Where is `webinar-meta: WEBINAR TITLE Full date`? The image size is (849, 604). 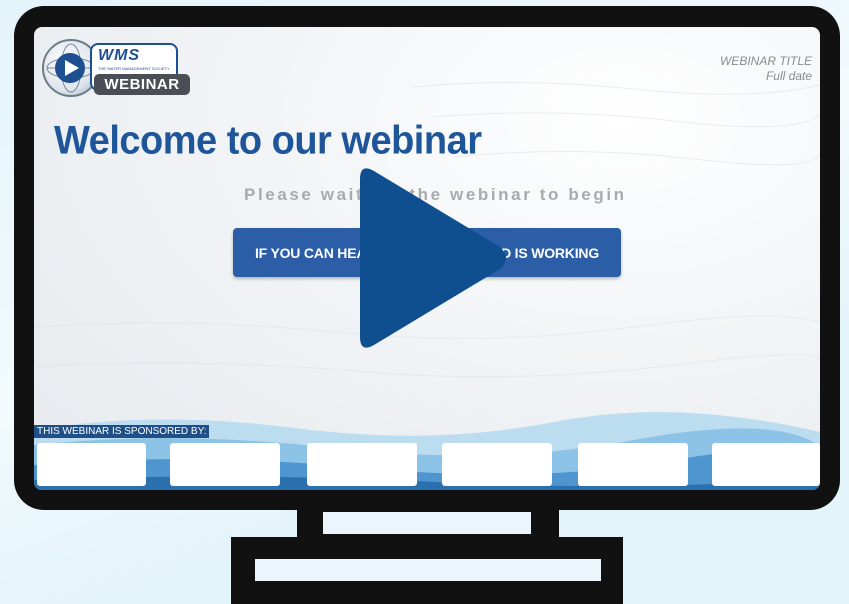 webinar-meta: WEBINAR TITLE Full date is located at coordinates (766, 69).